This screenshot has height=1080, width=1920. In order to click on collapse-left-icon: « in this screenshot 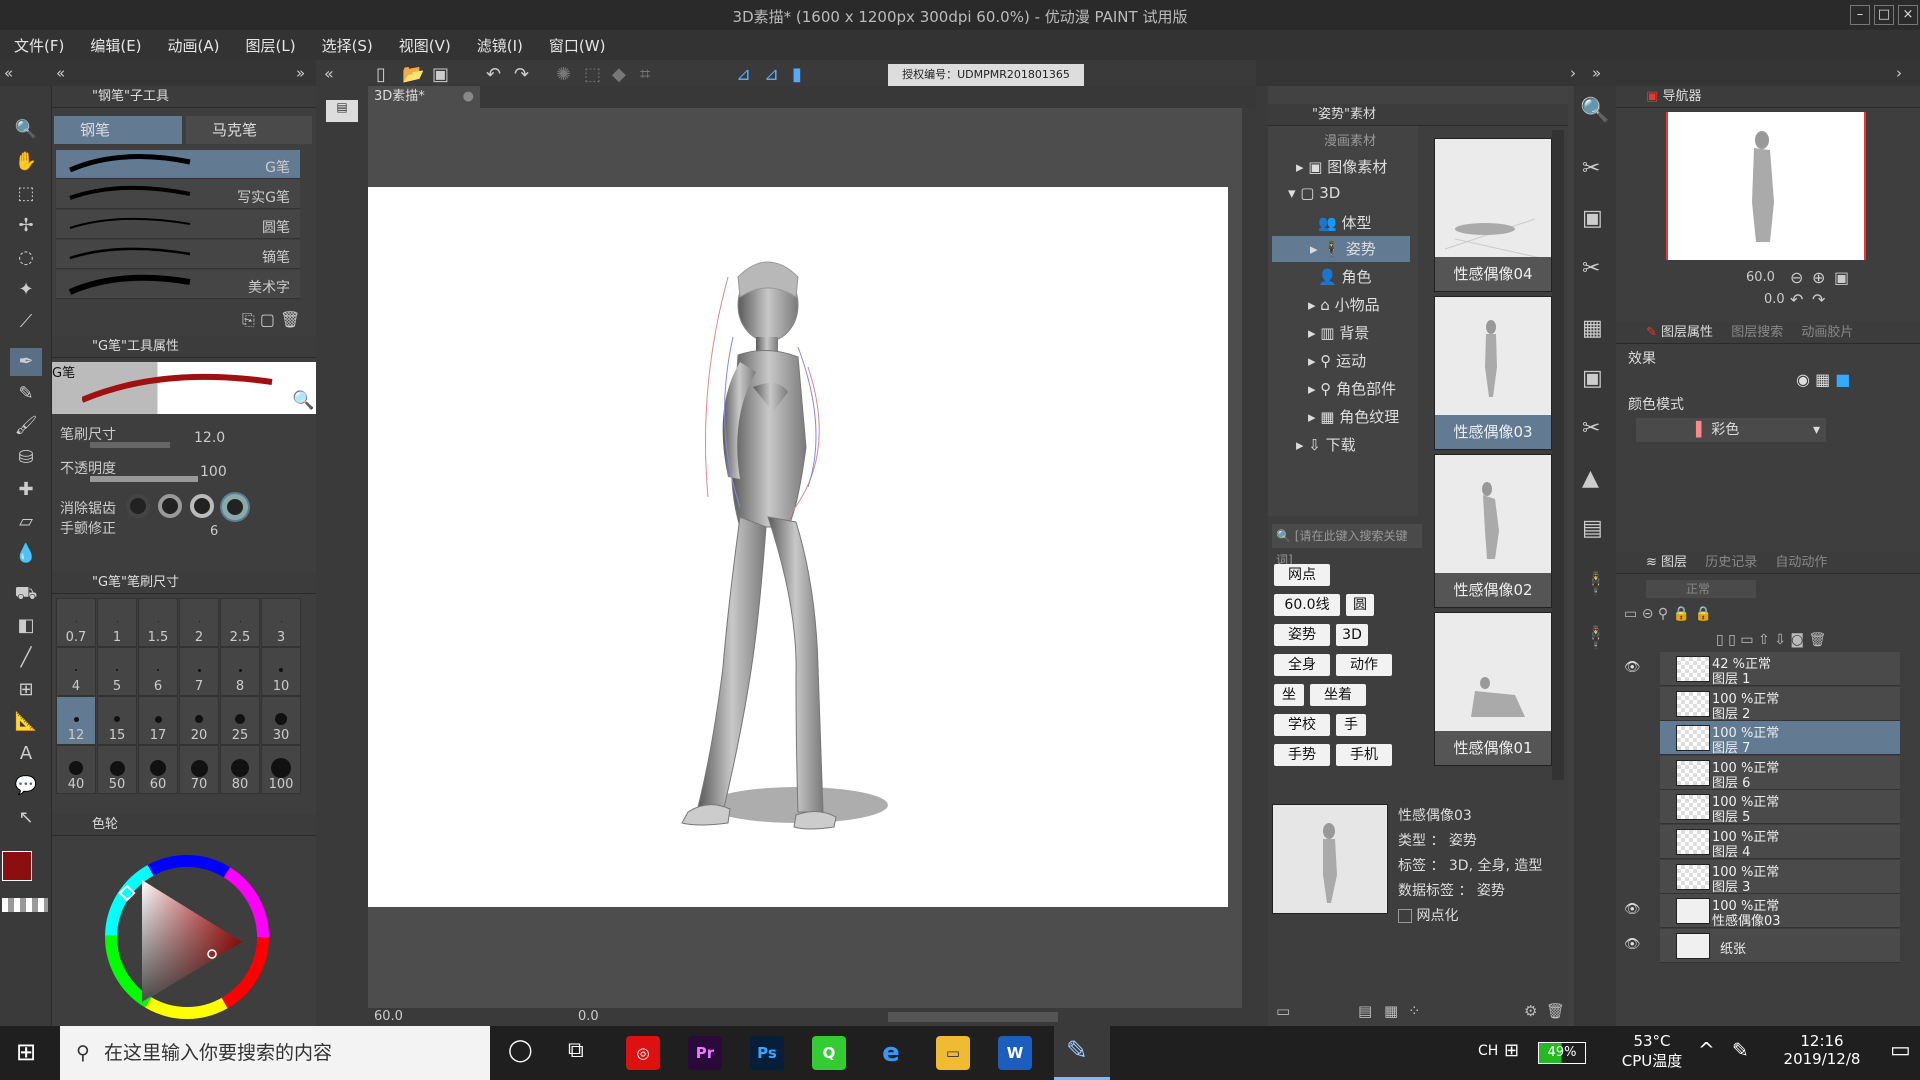, I will do `click(8, 73)`.